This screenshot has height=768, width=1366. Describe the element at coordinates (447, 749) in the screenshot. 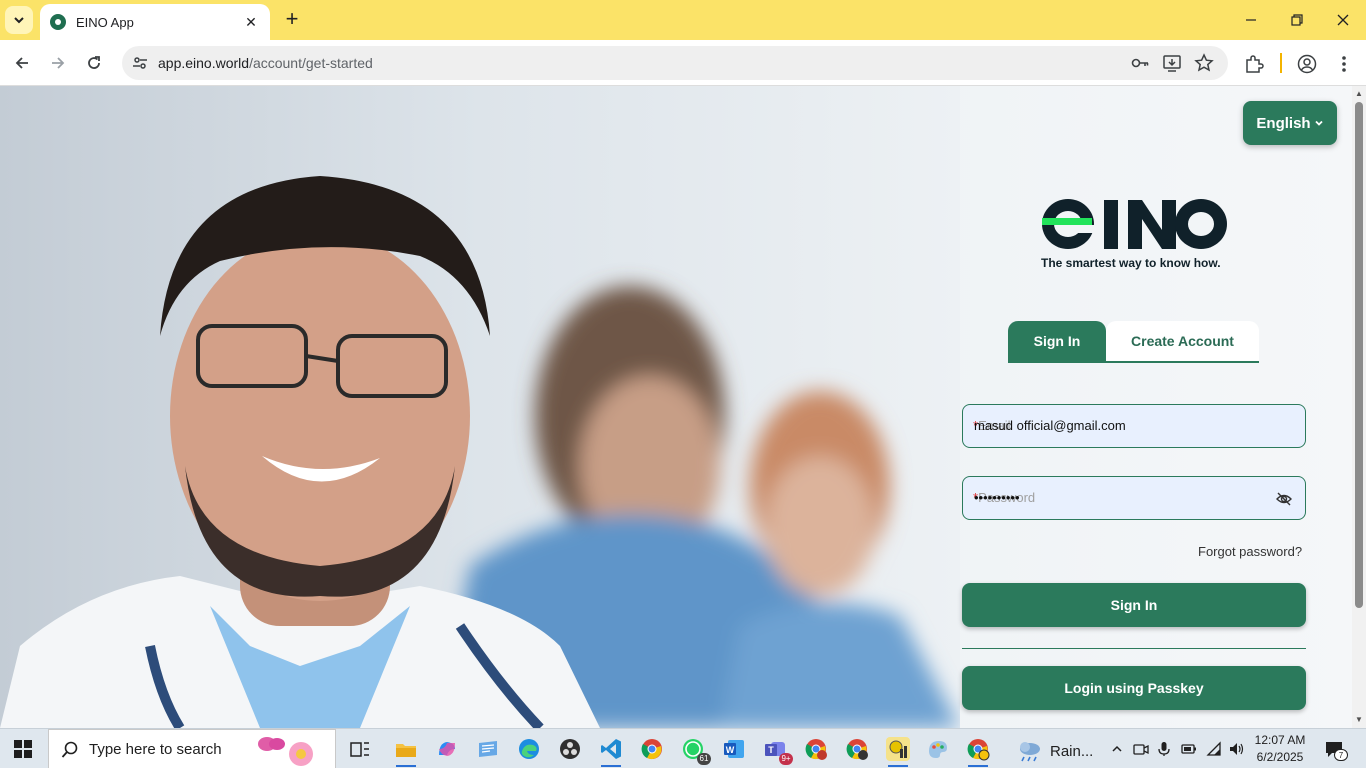

I see `copilot-icon` at that location.